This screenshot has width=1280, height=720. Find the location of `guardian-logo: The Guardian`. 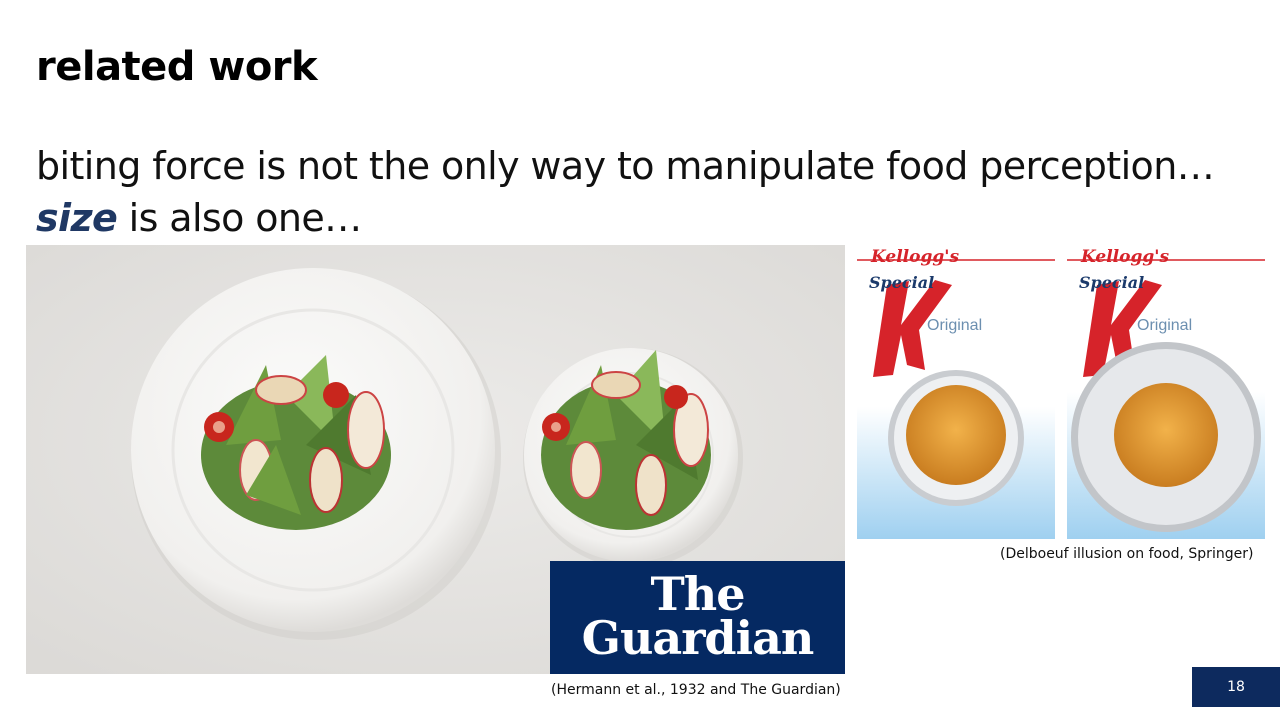

guardian-logo: The Guardian is located at coordinates (697, 617).